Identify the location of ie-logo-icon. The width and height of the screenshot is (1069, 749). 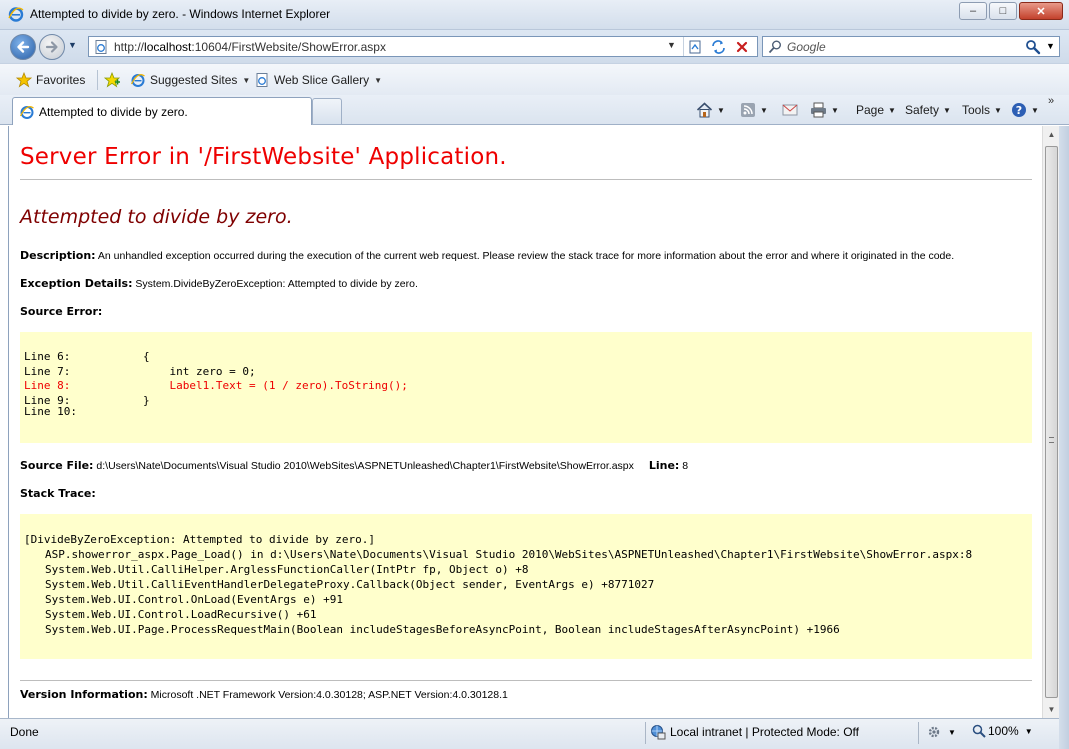
(16, 14).